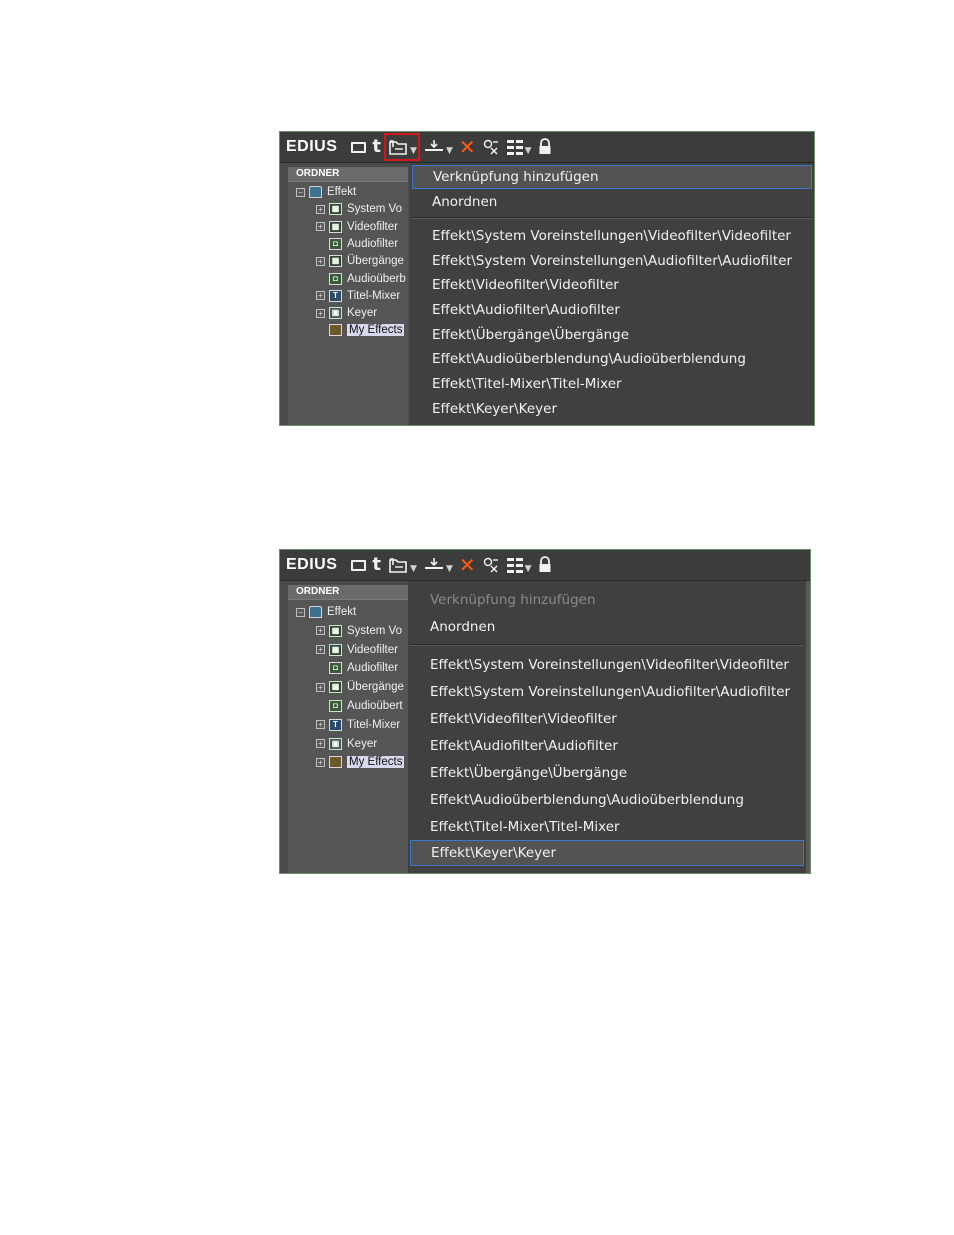 This screenshot has height=1235, width=954. What do you see at coordinates (335, 687) in the screenshot?
I see `transition-icon: ▦` at bounding box center [335, 687].